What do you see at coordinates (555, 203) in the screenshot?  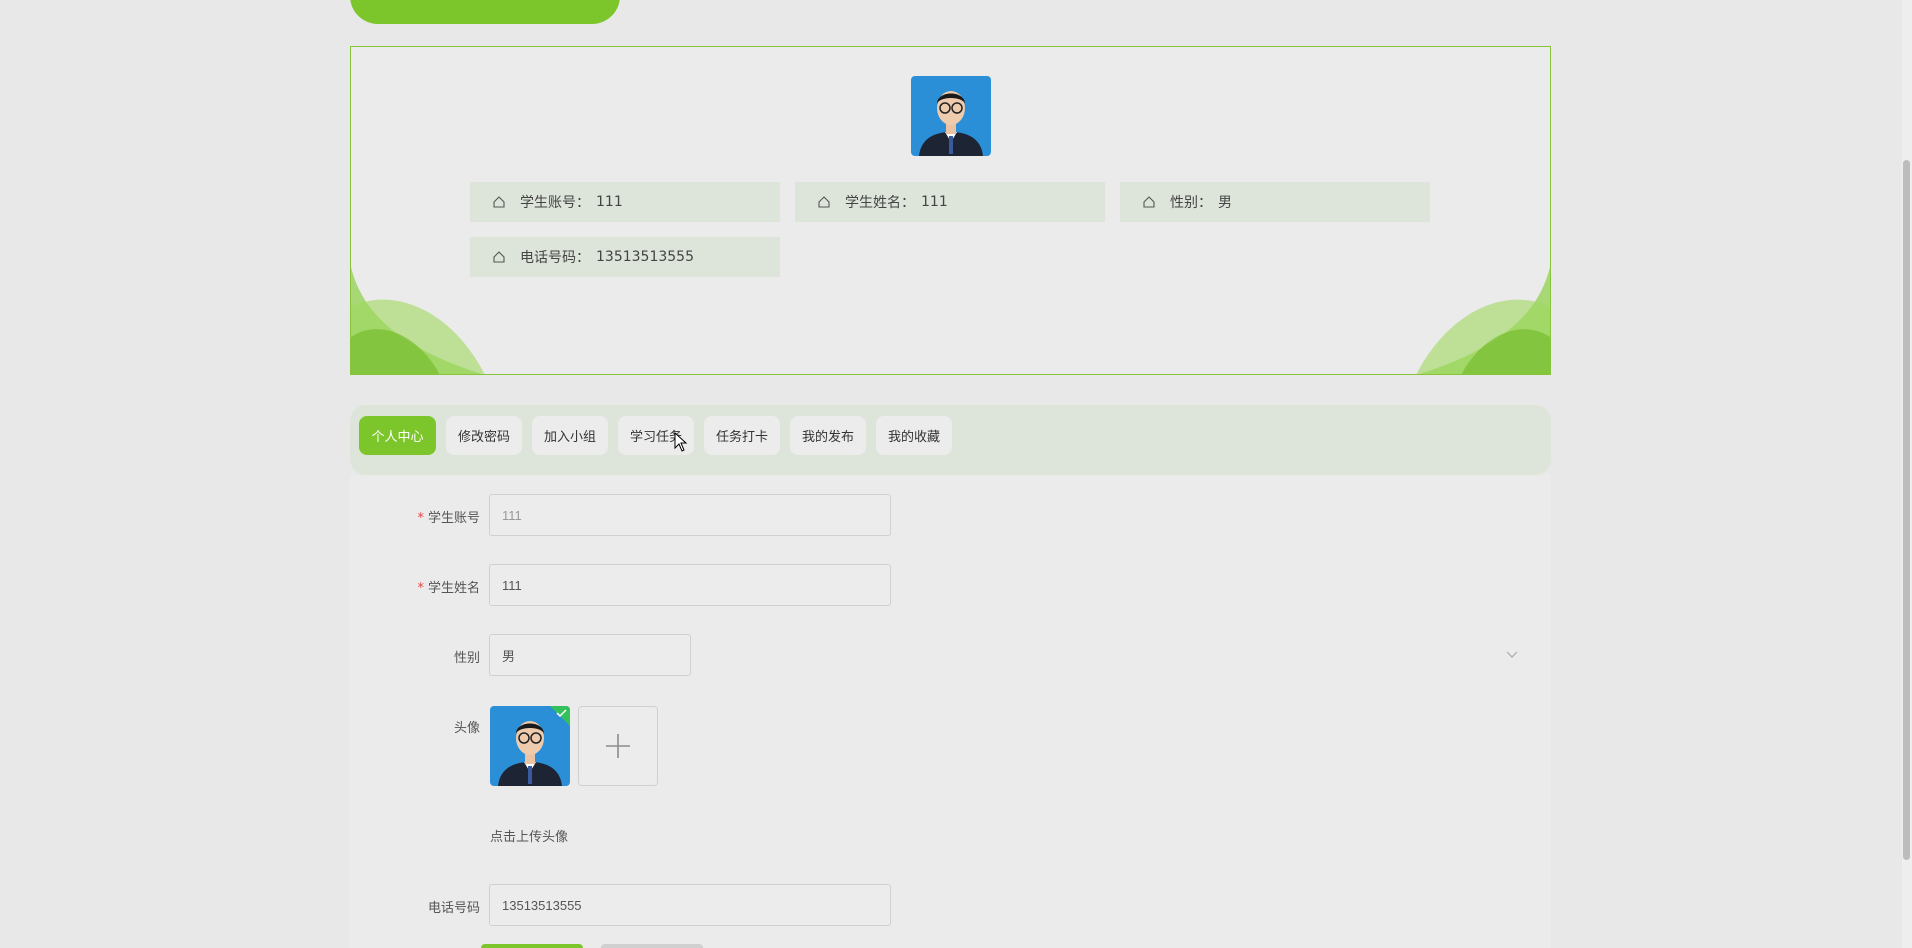 I see `info-account-label: 学生账号：` at bounding box center [555, 203].